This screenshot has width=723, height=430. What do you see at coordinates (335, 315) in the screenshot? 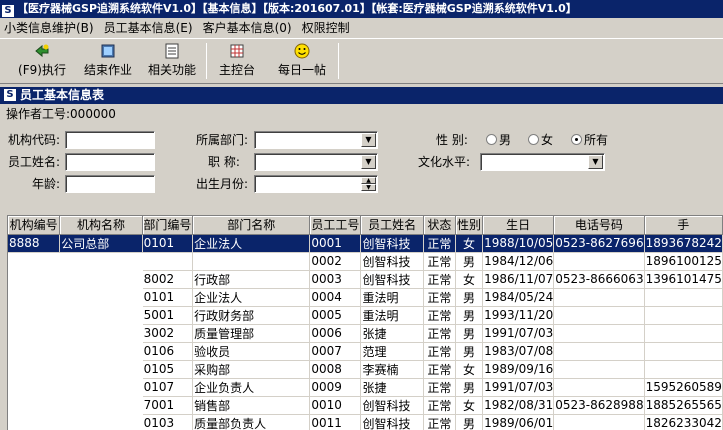
I see `table-cell: 0005` at bounding box center [335, 315].